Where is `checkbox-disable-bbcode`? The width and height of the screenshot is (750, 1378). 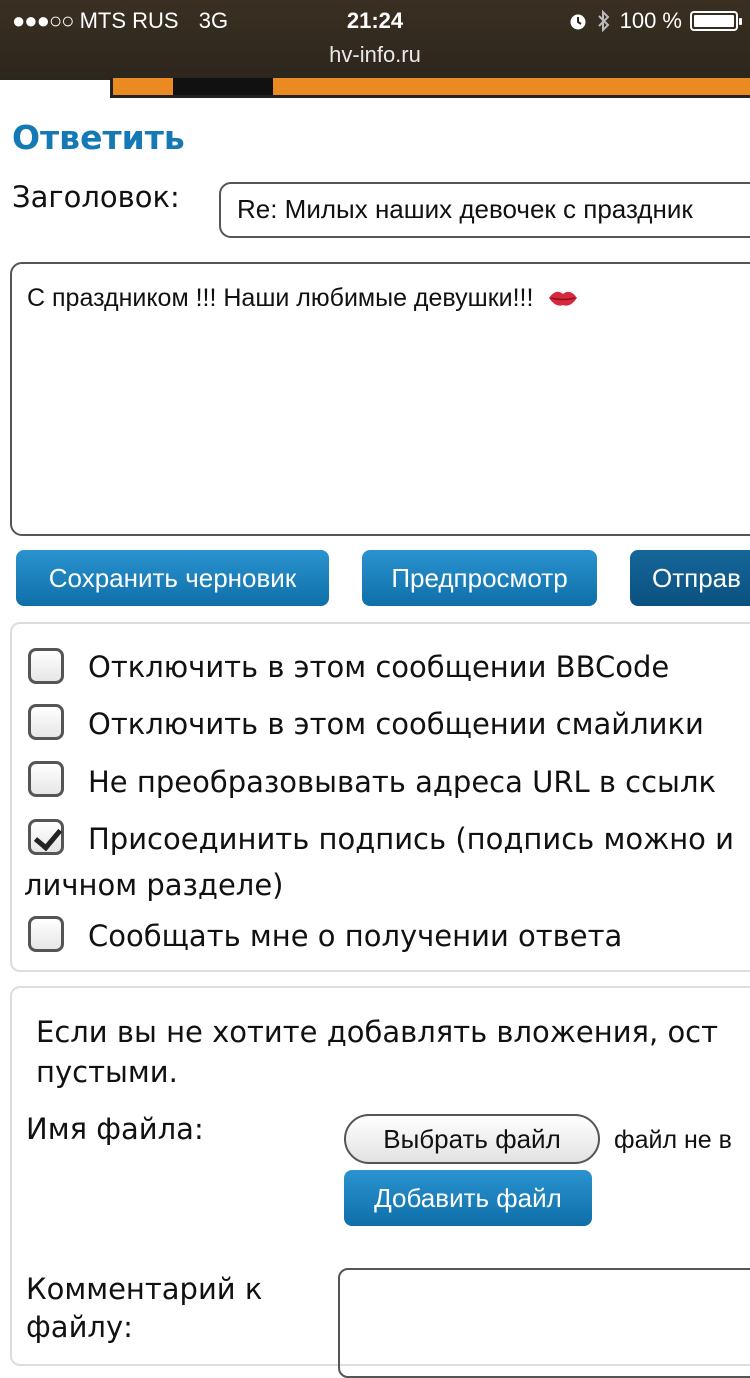
checkbox-disable-bbcode is located at coordinates (46, 666).